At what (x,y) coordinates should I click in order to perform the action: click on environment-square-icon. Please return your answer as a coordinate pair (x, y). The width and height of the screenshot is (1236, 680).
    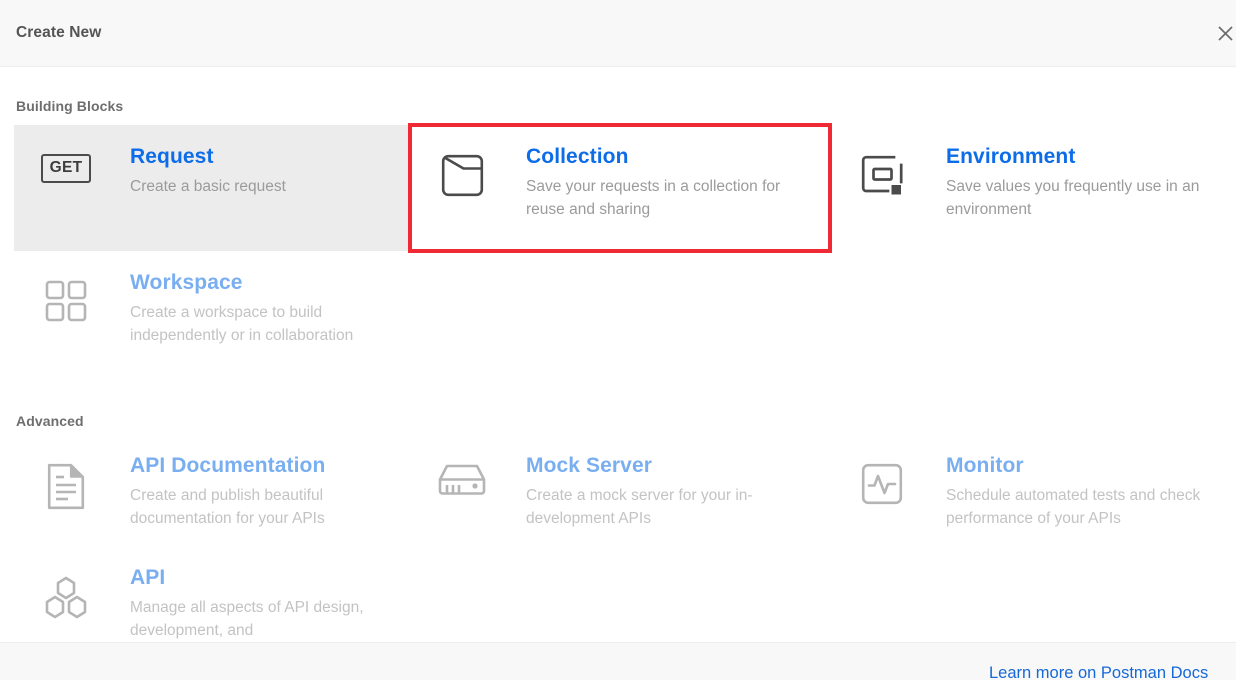
    Looking at the image, I should click on (882, 171).